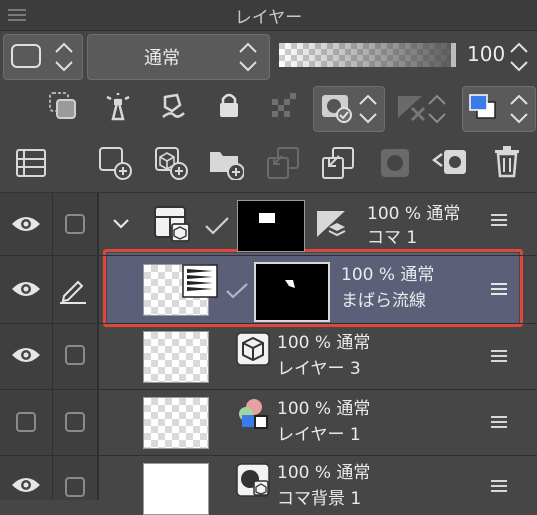  What do you see at coordinates (73, 290) in the screenshot?
I see `pen-edit-icon` at bounding box center [73, 290].